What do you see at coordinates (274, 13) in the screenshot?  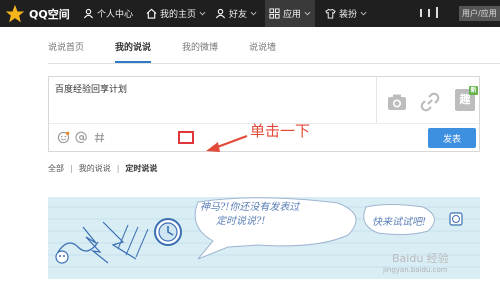 I see `apps-grid-icon` at bounding box center [274, 13].